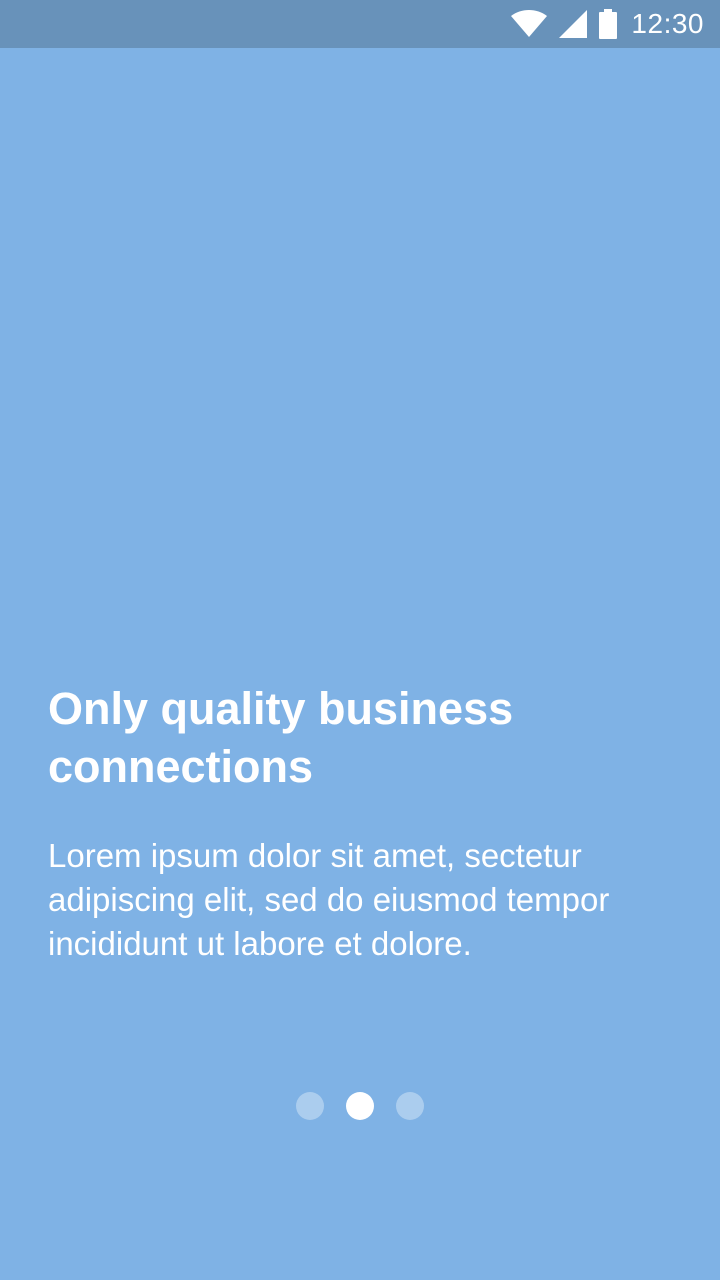  What do you see at coordinates (573, 24) in the screenshot?
I see `signal-icon` at bounding box center [573, 24].